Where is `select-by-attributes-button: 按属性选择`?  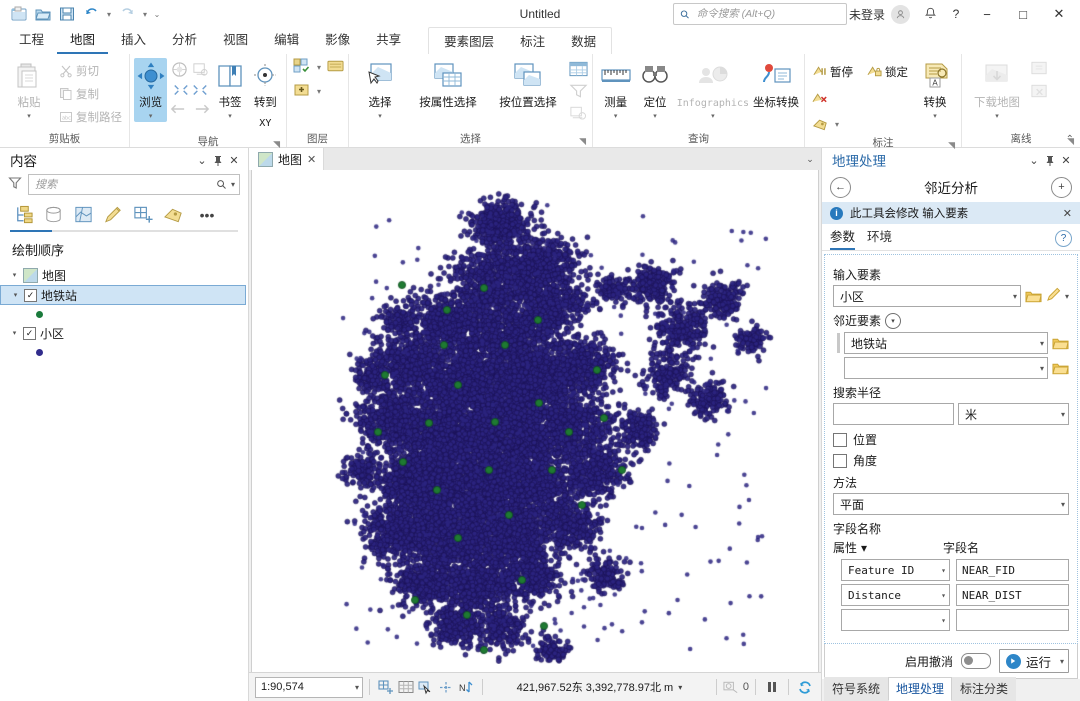 select-by-attributes-button: 按属性选择 is located at coordinates (448, 86).